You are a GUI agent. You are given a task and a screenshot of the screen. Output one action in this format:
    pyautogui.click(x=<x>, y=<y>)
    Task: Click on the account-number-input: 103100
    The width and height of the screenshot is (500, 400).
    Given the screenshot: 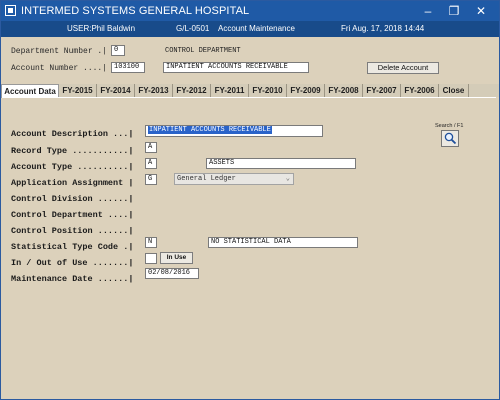 What is the action you would take?
    pyautogui.click(x=128, y=67)
    